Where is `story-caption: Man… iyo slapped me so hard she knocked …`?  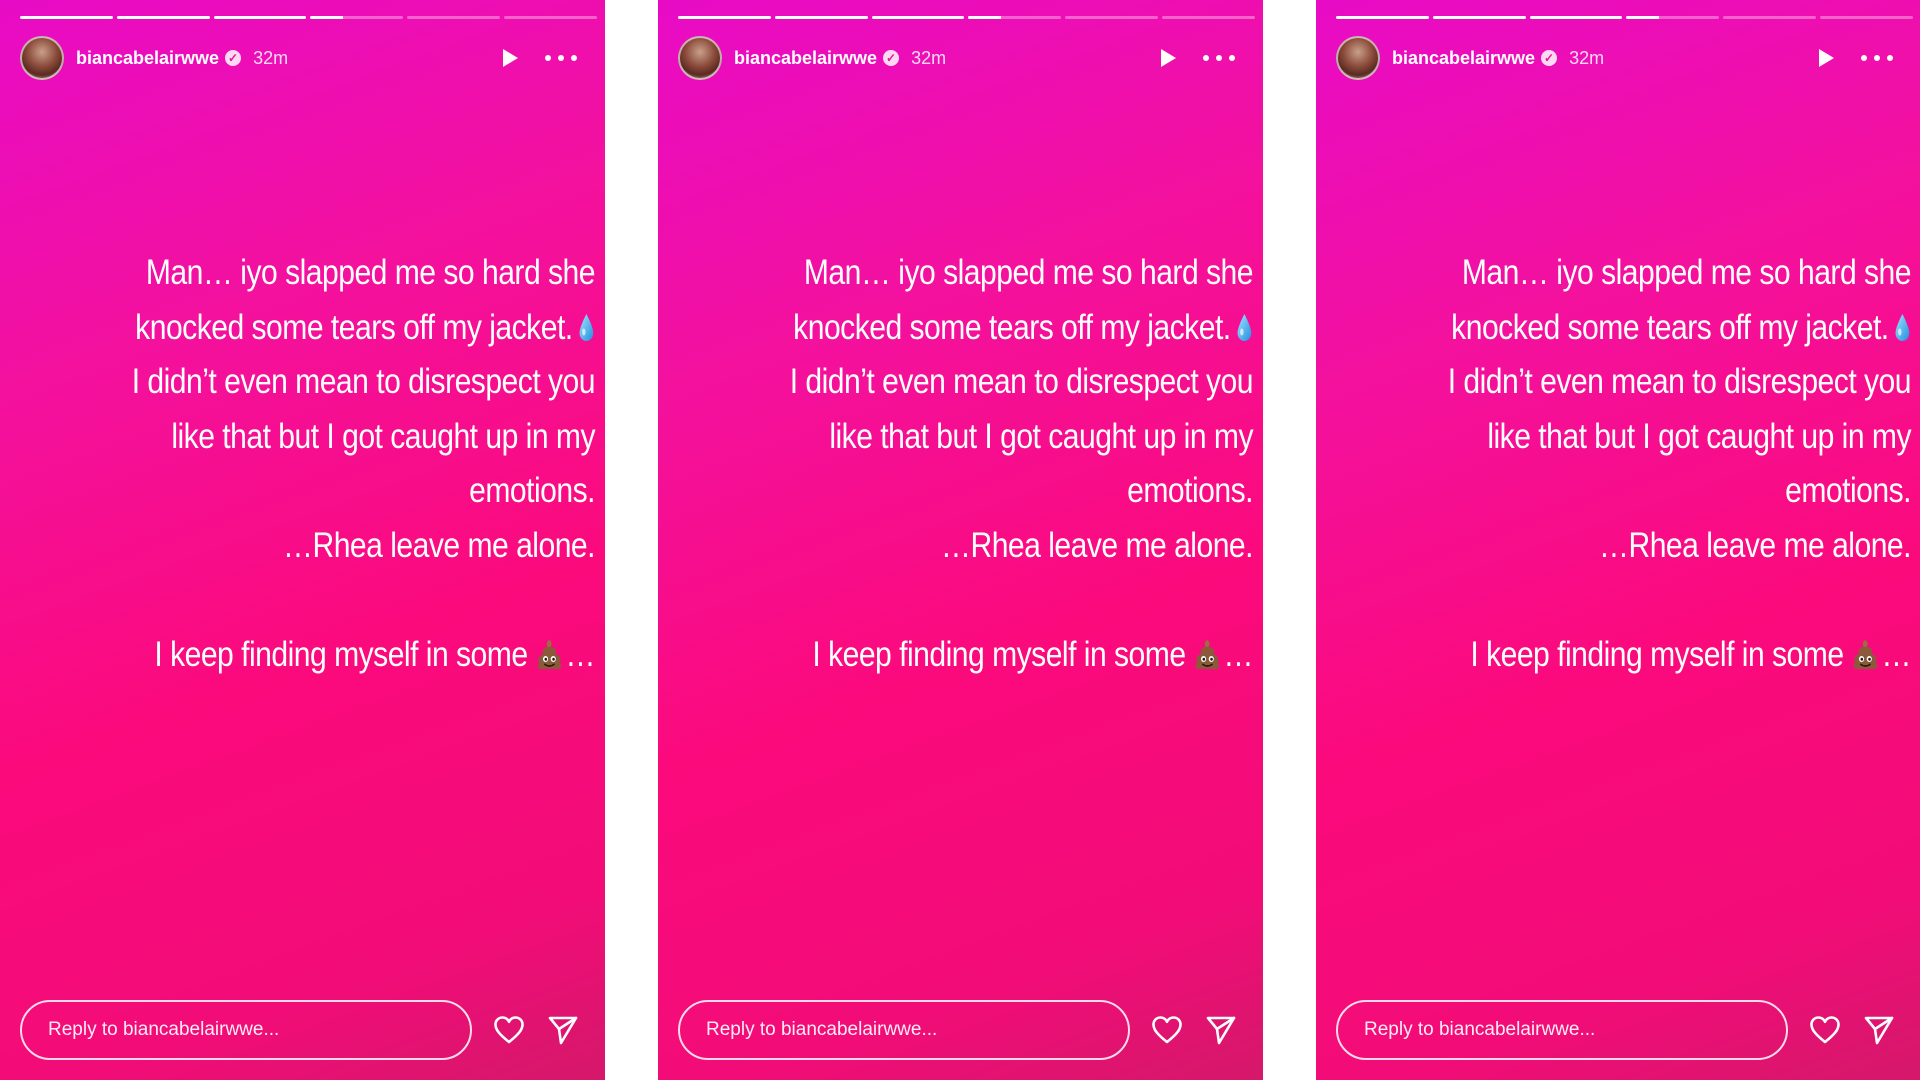 story-caption: Man… iyo slapped me so hard she knocked … is located at coordinates (1012, 464).